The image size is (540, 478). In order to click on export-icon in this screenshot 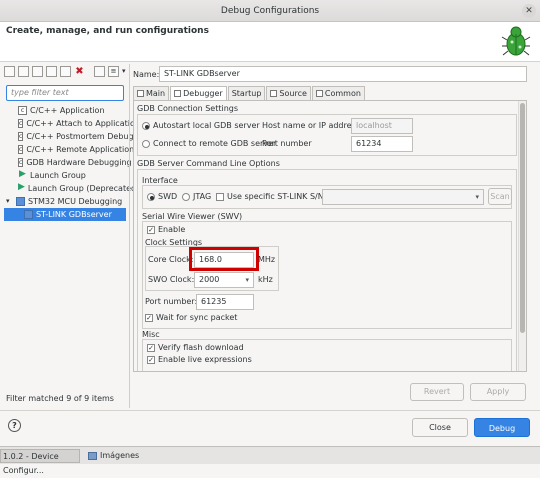, I will do `click(37, 71)`.